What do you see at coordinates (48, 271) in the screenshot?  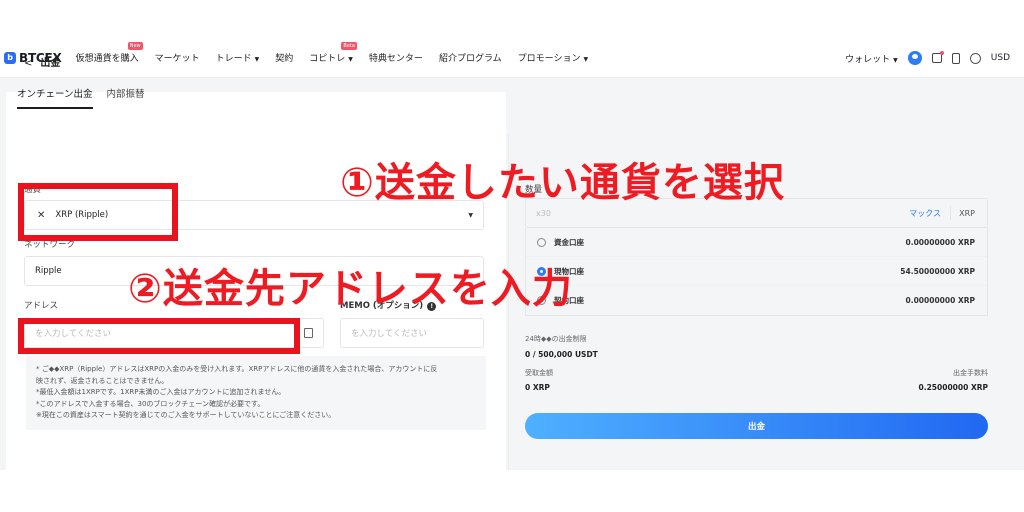 I see `network-value: Ripple` at bounding box center [48, 271].